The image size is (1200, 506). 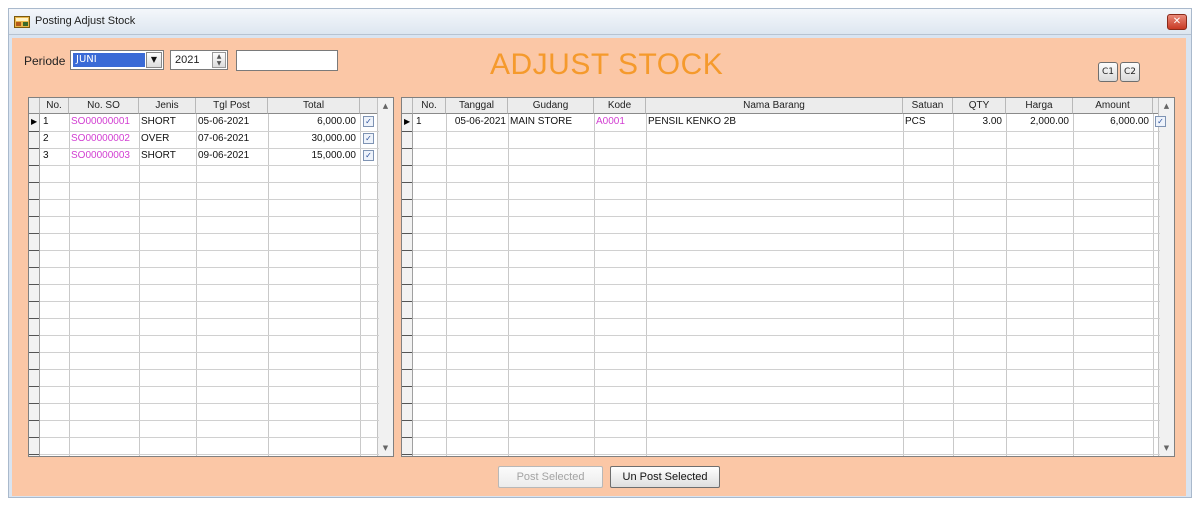 What do you see at coordinates (1130, 72) in the screenshot?
I see `c2-button: C2` at bounding box center [1130, 72].